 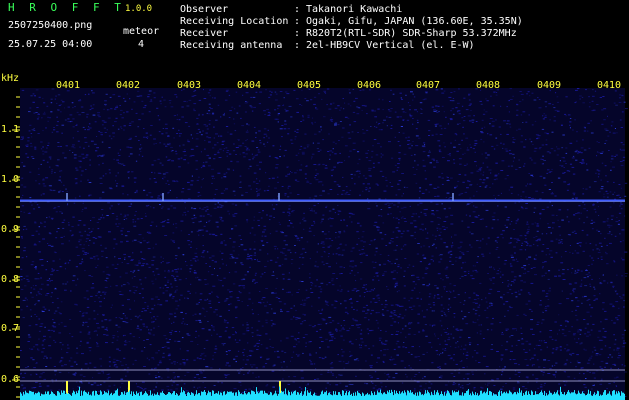 What do you see at coordinates (10, 229) in the screenshot?
I see `freq-tick-label: 0.9` at bounding box center [10, 229].